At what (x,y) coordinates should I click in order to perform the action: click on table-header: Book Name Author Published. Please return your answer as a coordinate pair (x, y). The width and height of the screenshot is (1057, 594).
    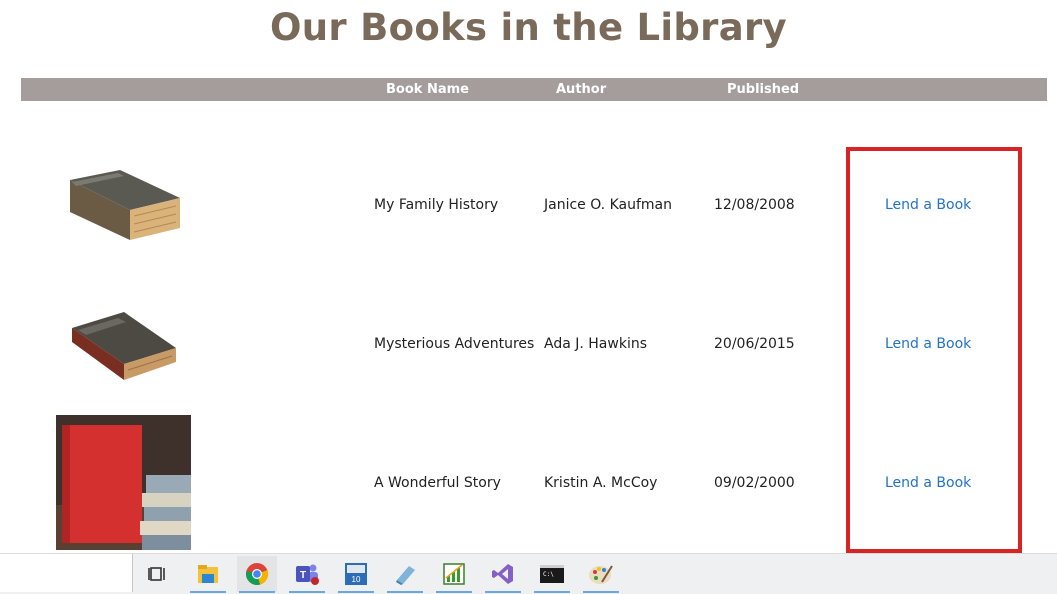
    Looking at the image, I should click on (534, 89).